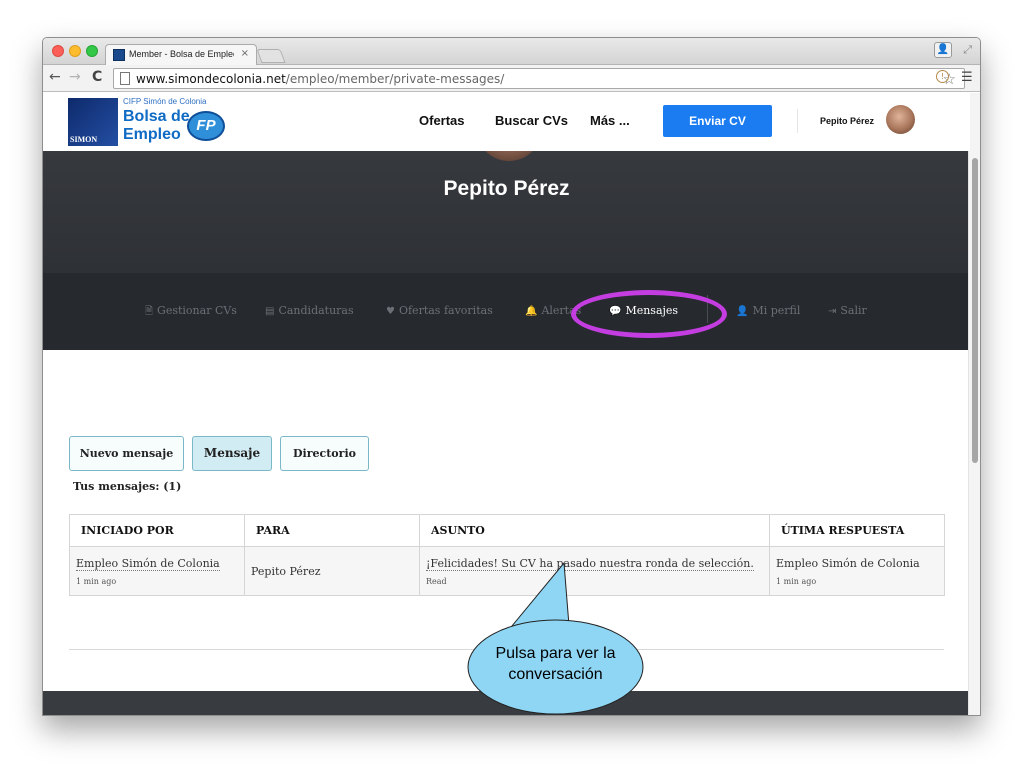 Image resolution: width=1024 pixels, height=768 pixels. I want to click on favicon-icon, so click(119, 55).